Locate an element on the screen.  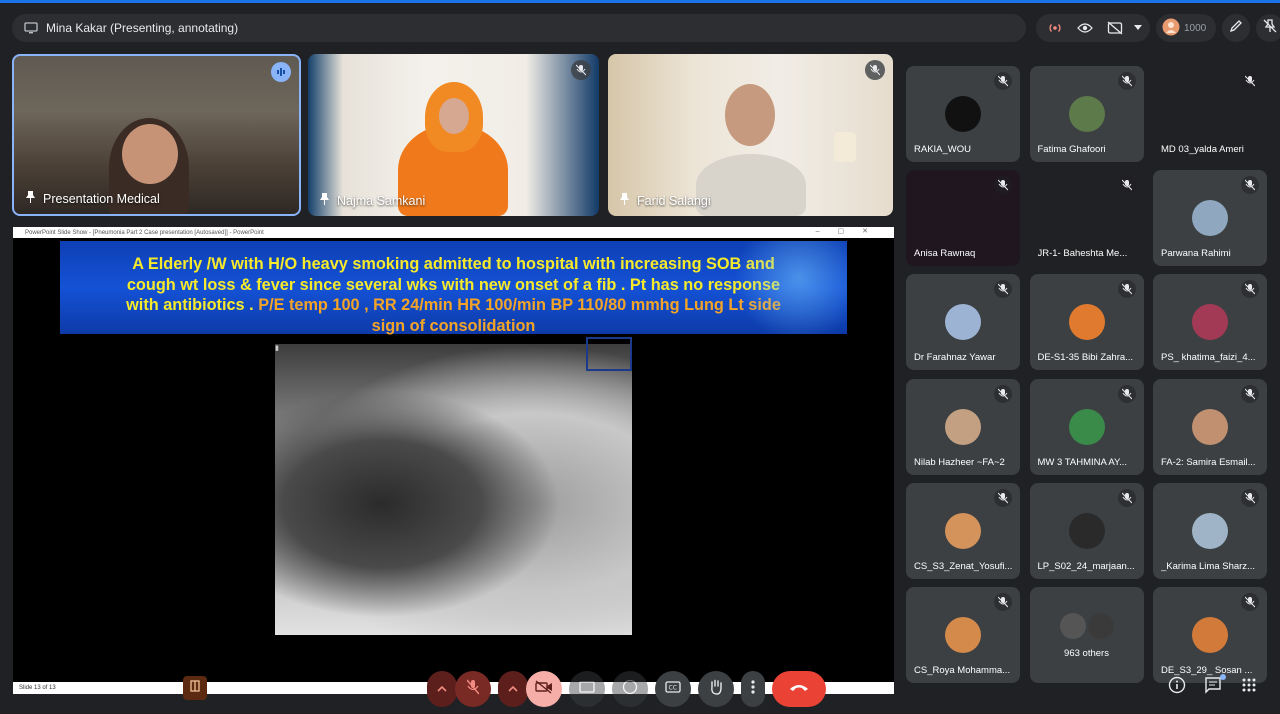
hang-up-icon is located at coordinates (799, 689).